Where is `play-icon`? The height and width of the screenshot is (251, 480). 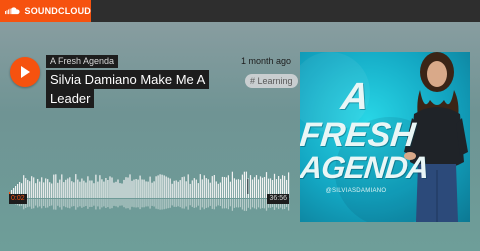 play-icon is located at coordinates (25, 72).